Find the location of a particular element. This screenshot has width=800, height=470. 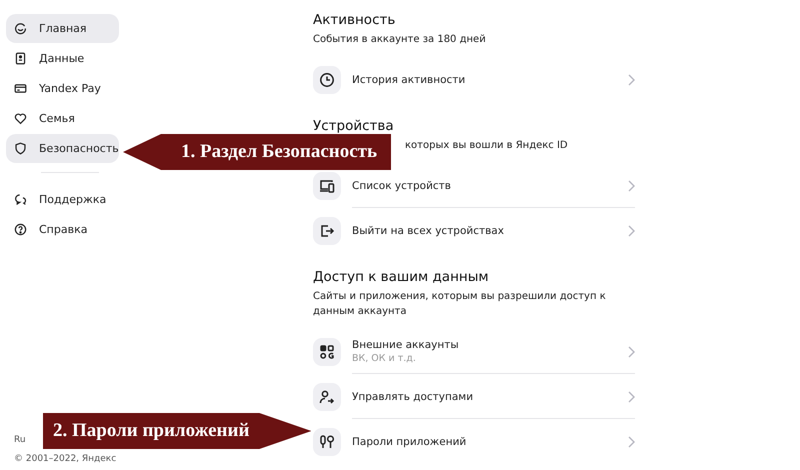

user-arrow-icon is located at coordinates (327, 396).